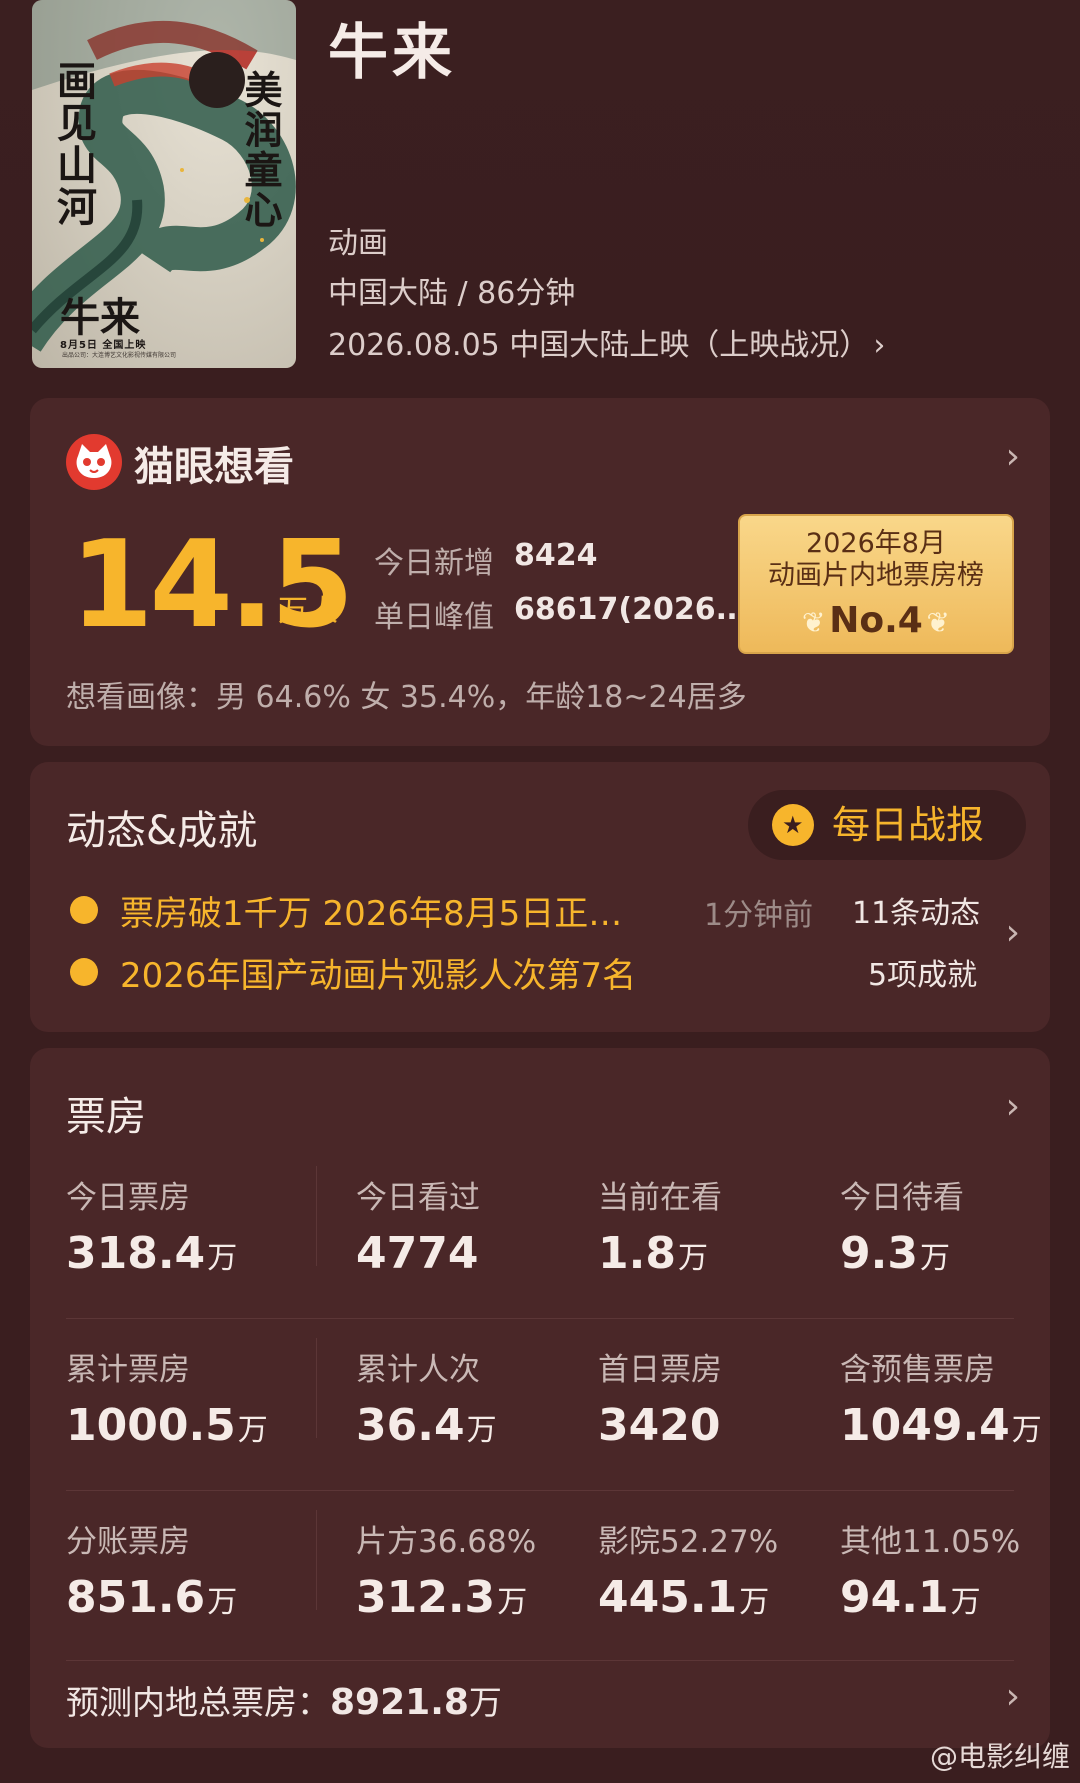 The width and height of the screenshot is (1080, 1783). I want to click on stat-value: 318.4万, so click(151, 1253).